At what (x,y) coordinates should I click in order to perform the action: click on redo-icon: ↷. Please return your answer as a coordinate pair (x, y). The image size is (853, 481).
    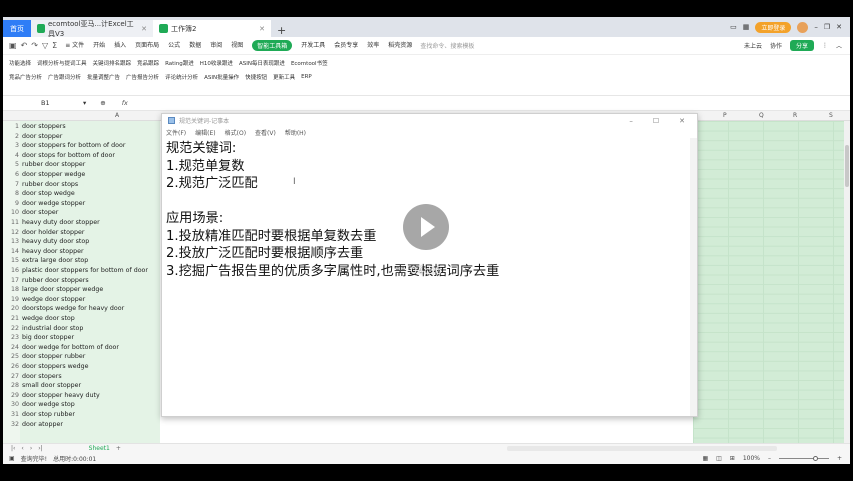
    Looking at the image, I should click on (34, 45).